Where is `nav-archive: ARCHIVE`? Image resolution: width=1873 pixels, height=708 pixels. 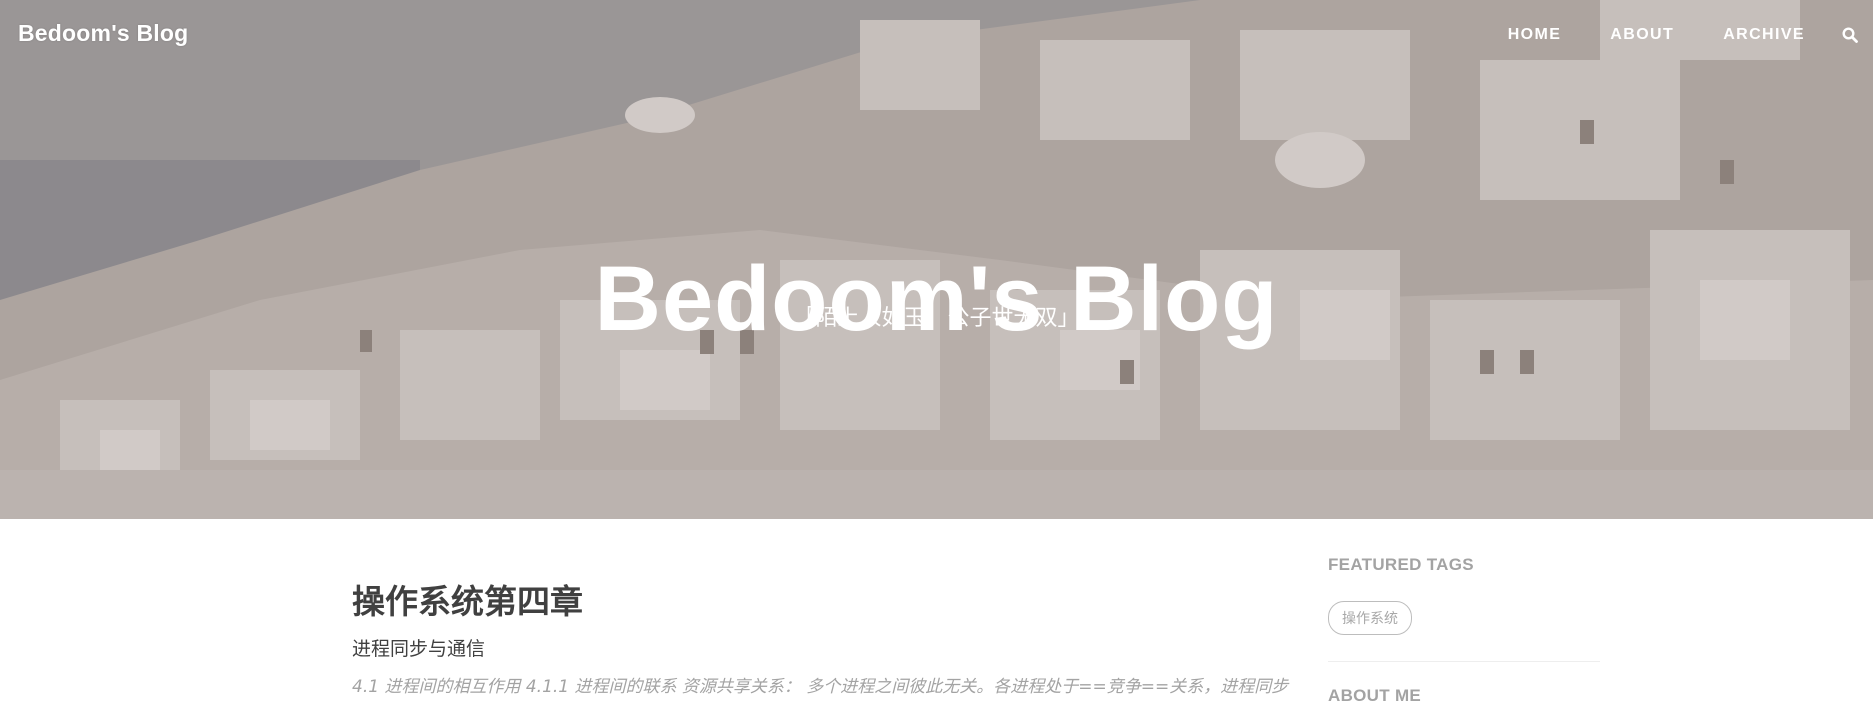
nav-archive: ARCHIVE is located at coordinates (1764, 35).